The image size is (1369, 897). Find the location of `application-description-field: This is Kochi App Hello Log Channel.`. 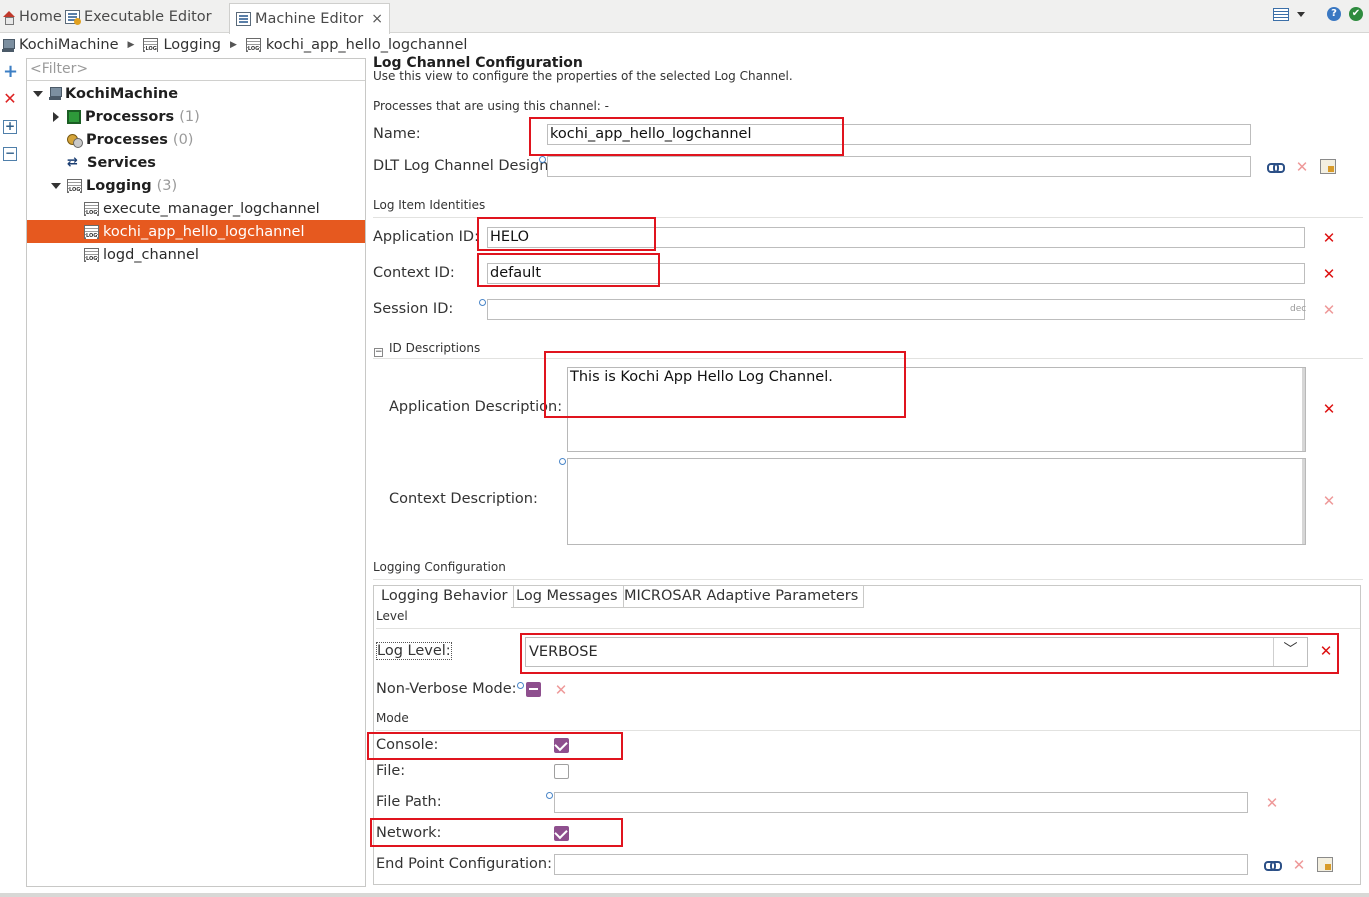

application-description-field: This is Kochi App Hello Log Channel. is located at coordinates (936, 409).